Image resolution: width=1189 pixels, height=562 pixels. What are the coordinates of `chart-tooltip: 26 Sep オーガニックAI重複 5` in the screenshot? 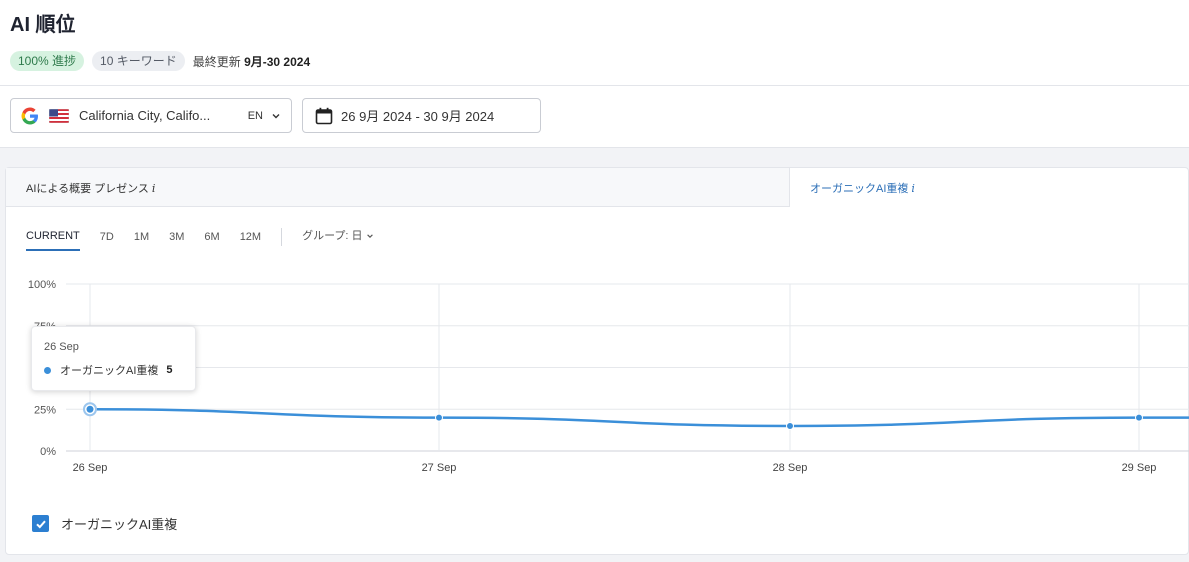 It's located at (113, 358).